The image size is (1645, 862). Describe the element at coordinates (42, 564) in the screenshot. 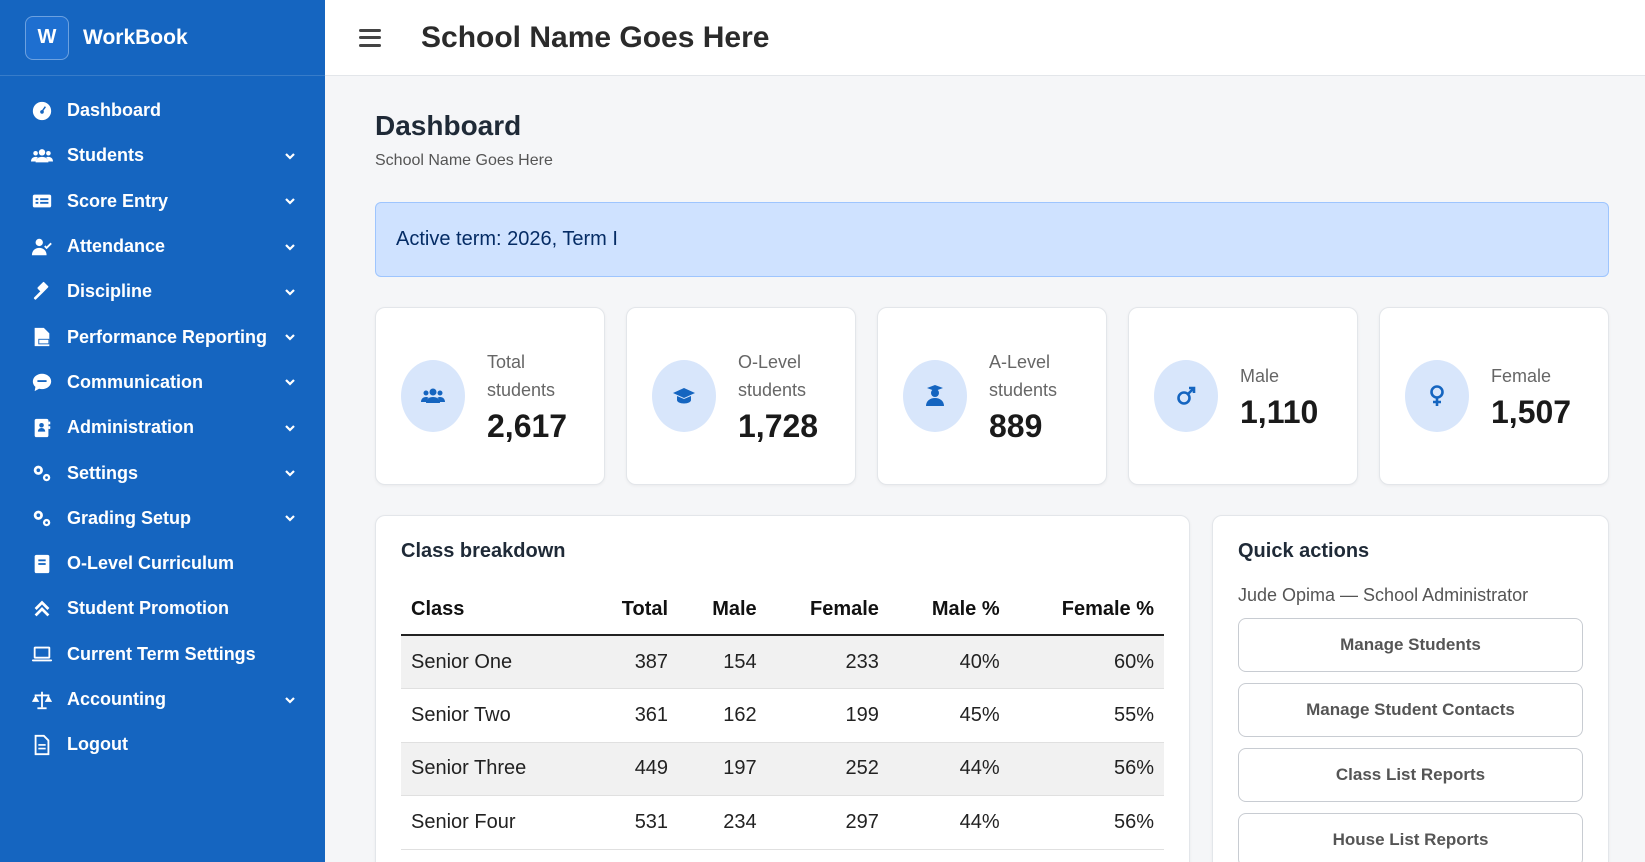

I see `book-icon` at that location.